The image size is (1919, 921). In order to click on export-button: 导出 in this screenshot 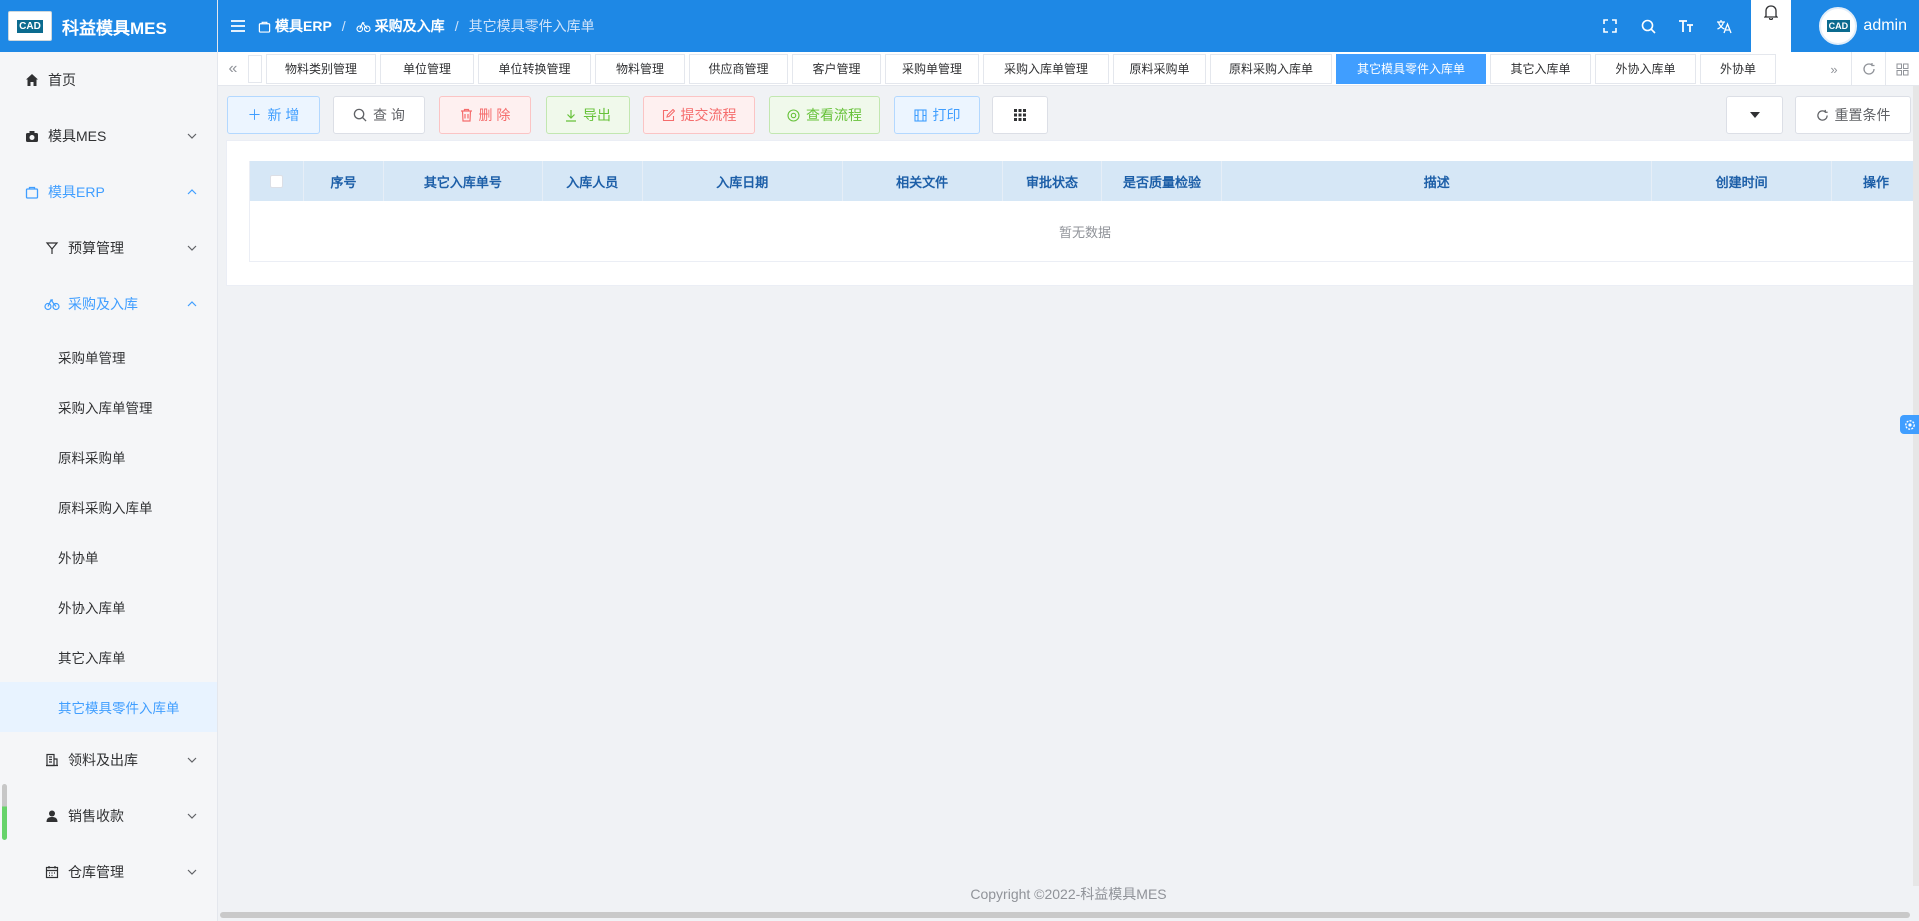, I will do `click(588, 115)`.